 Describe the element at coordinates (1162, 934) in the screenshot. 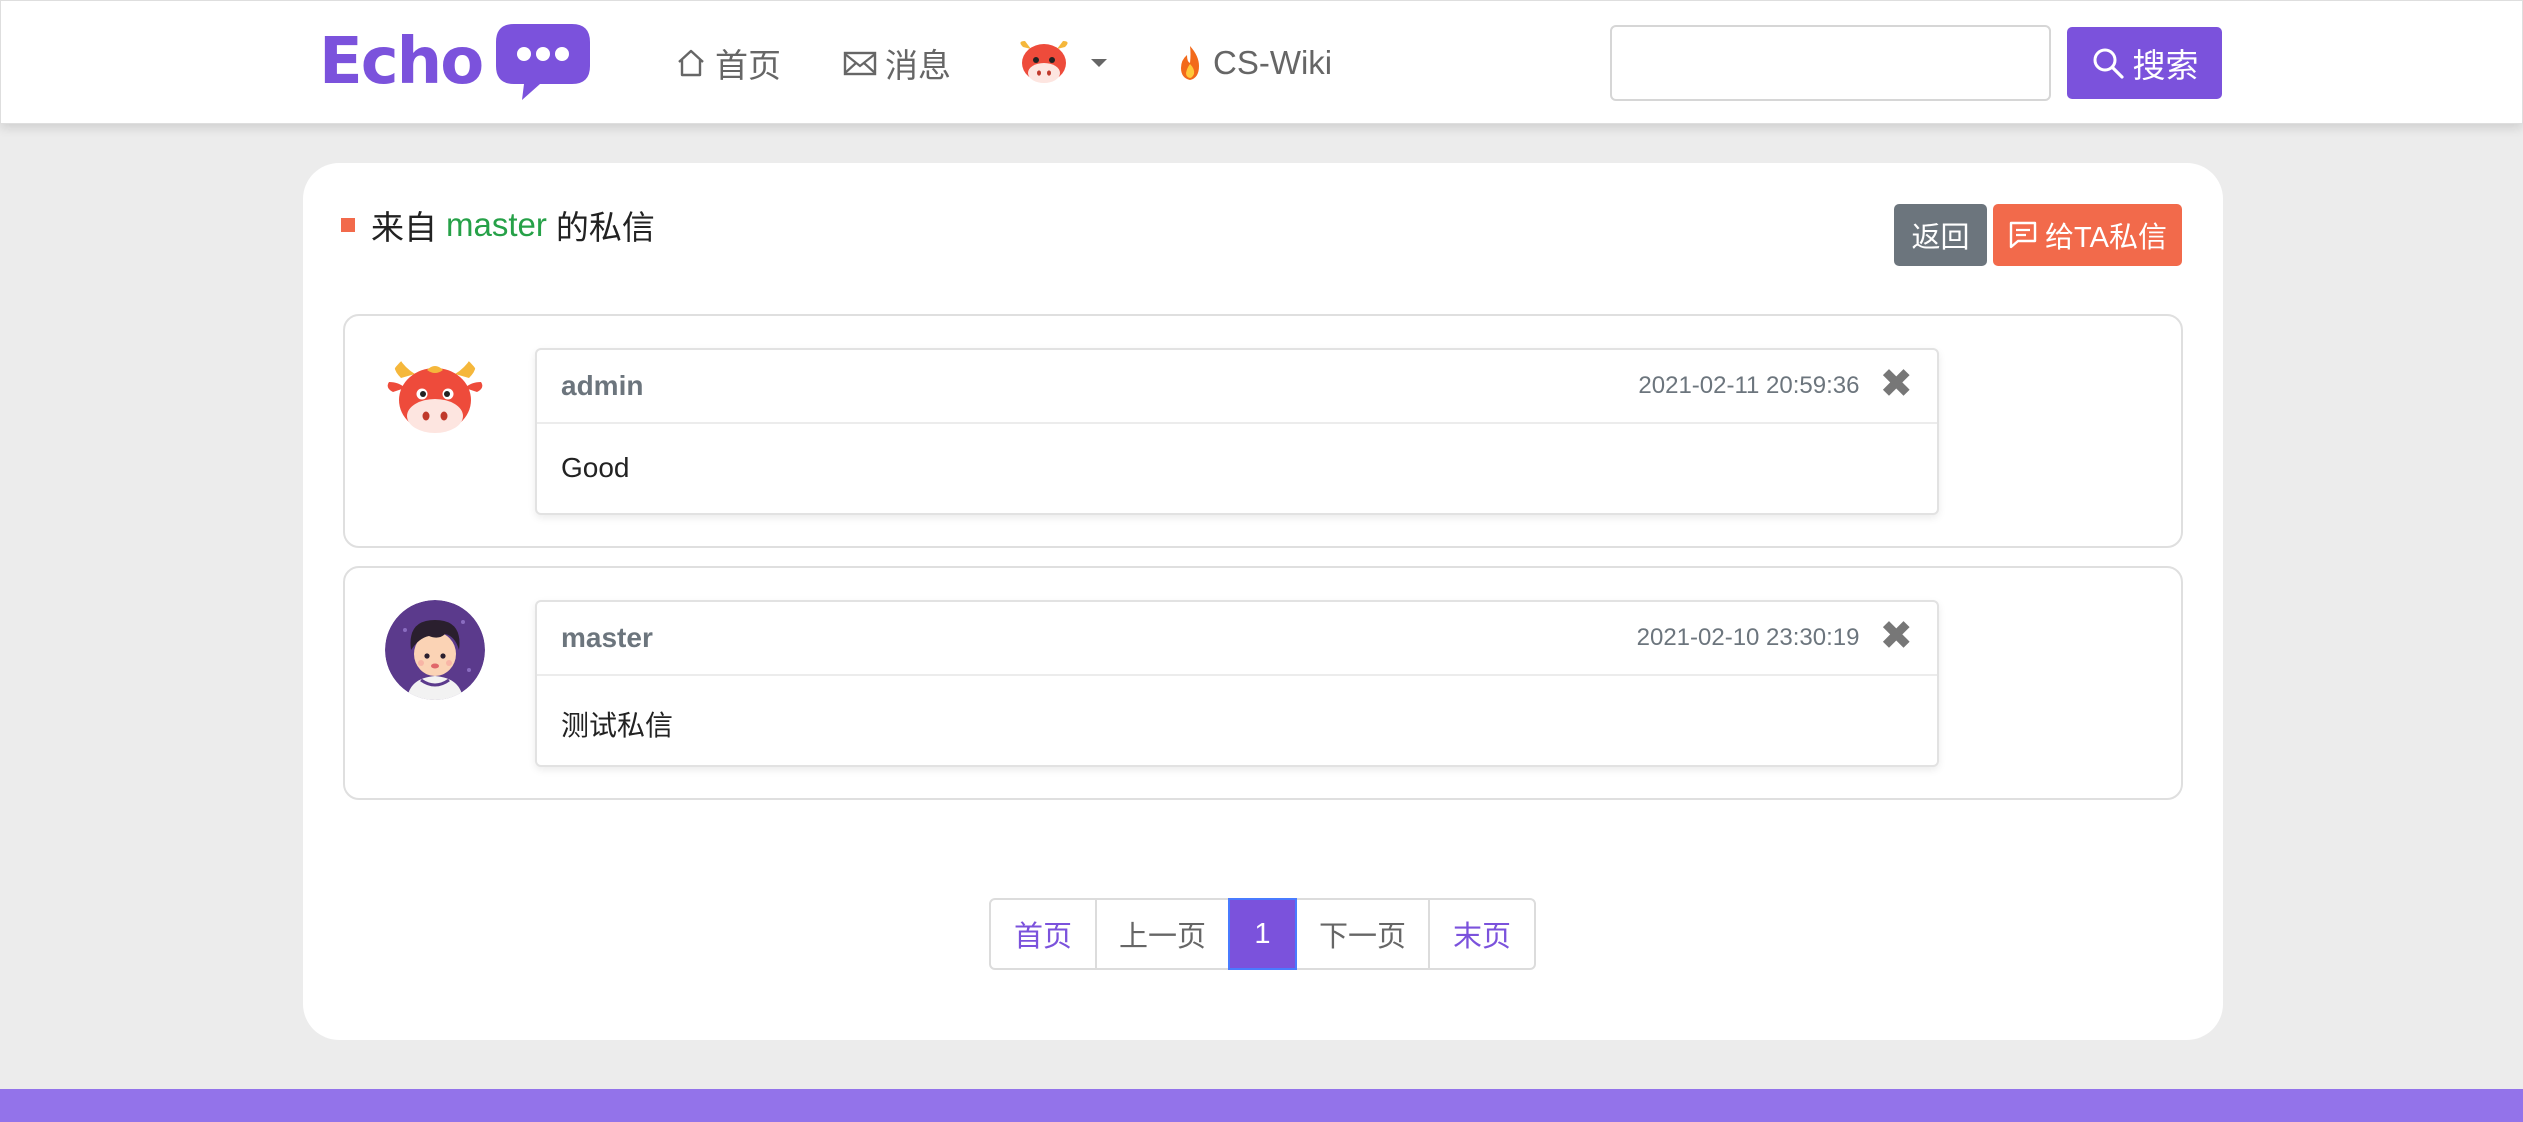

I see `page-prev: 上一页` at that location.